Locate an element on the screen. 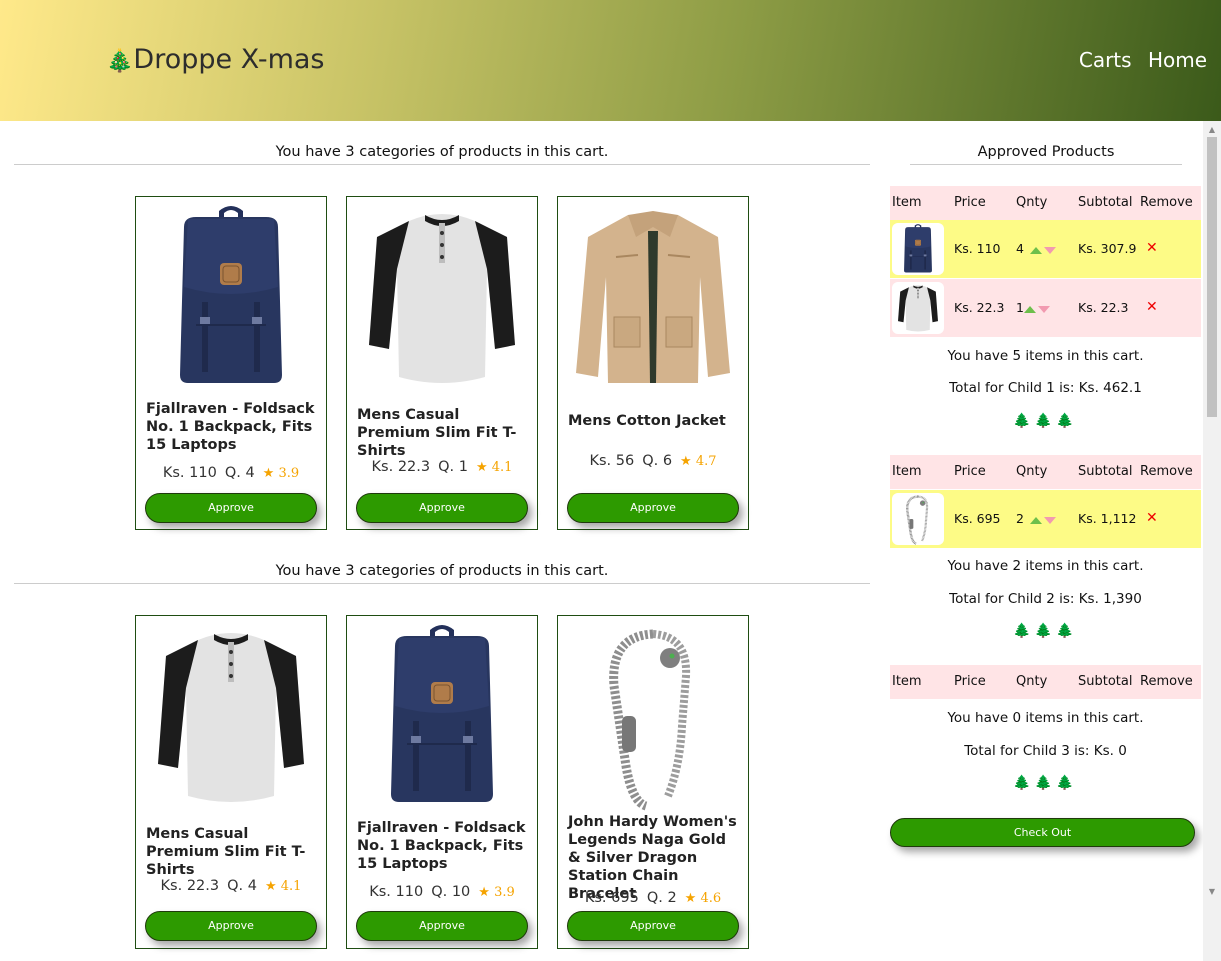 The image size is (1221, 961). backpack-thumbnail is located at coordinates (918, 249).